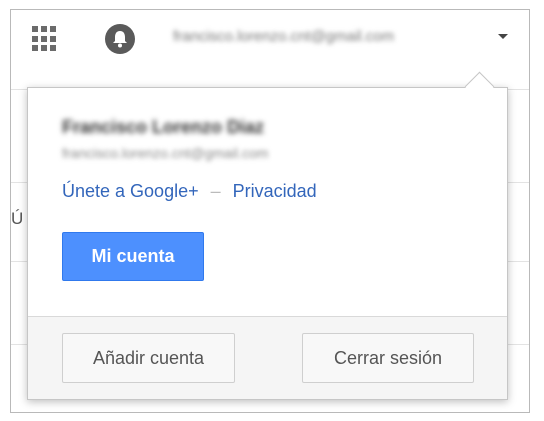  I want to click on apps-grid-icon, so click(45, 39).